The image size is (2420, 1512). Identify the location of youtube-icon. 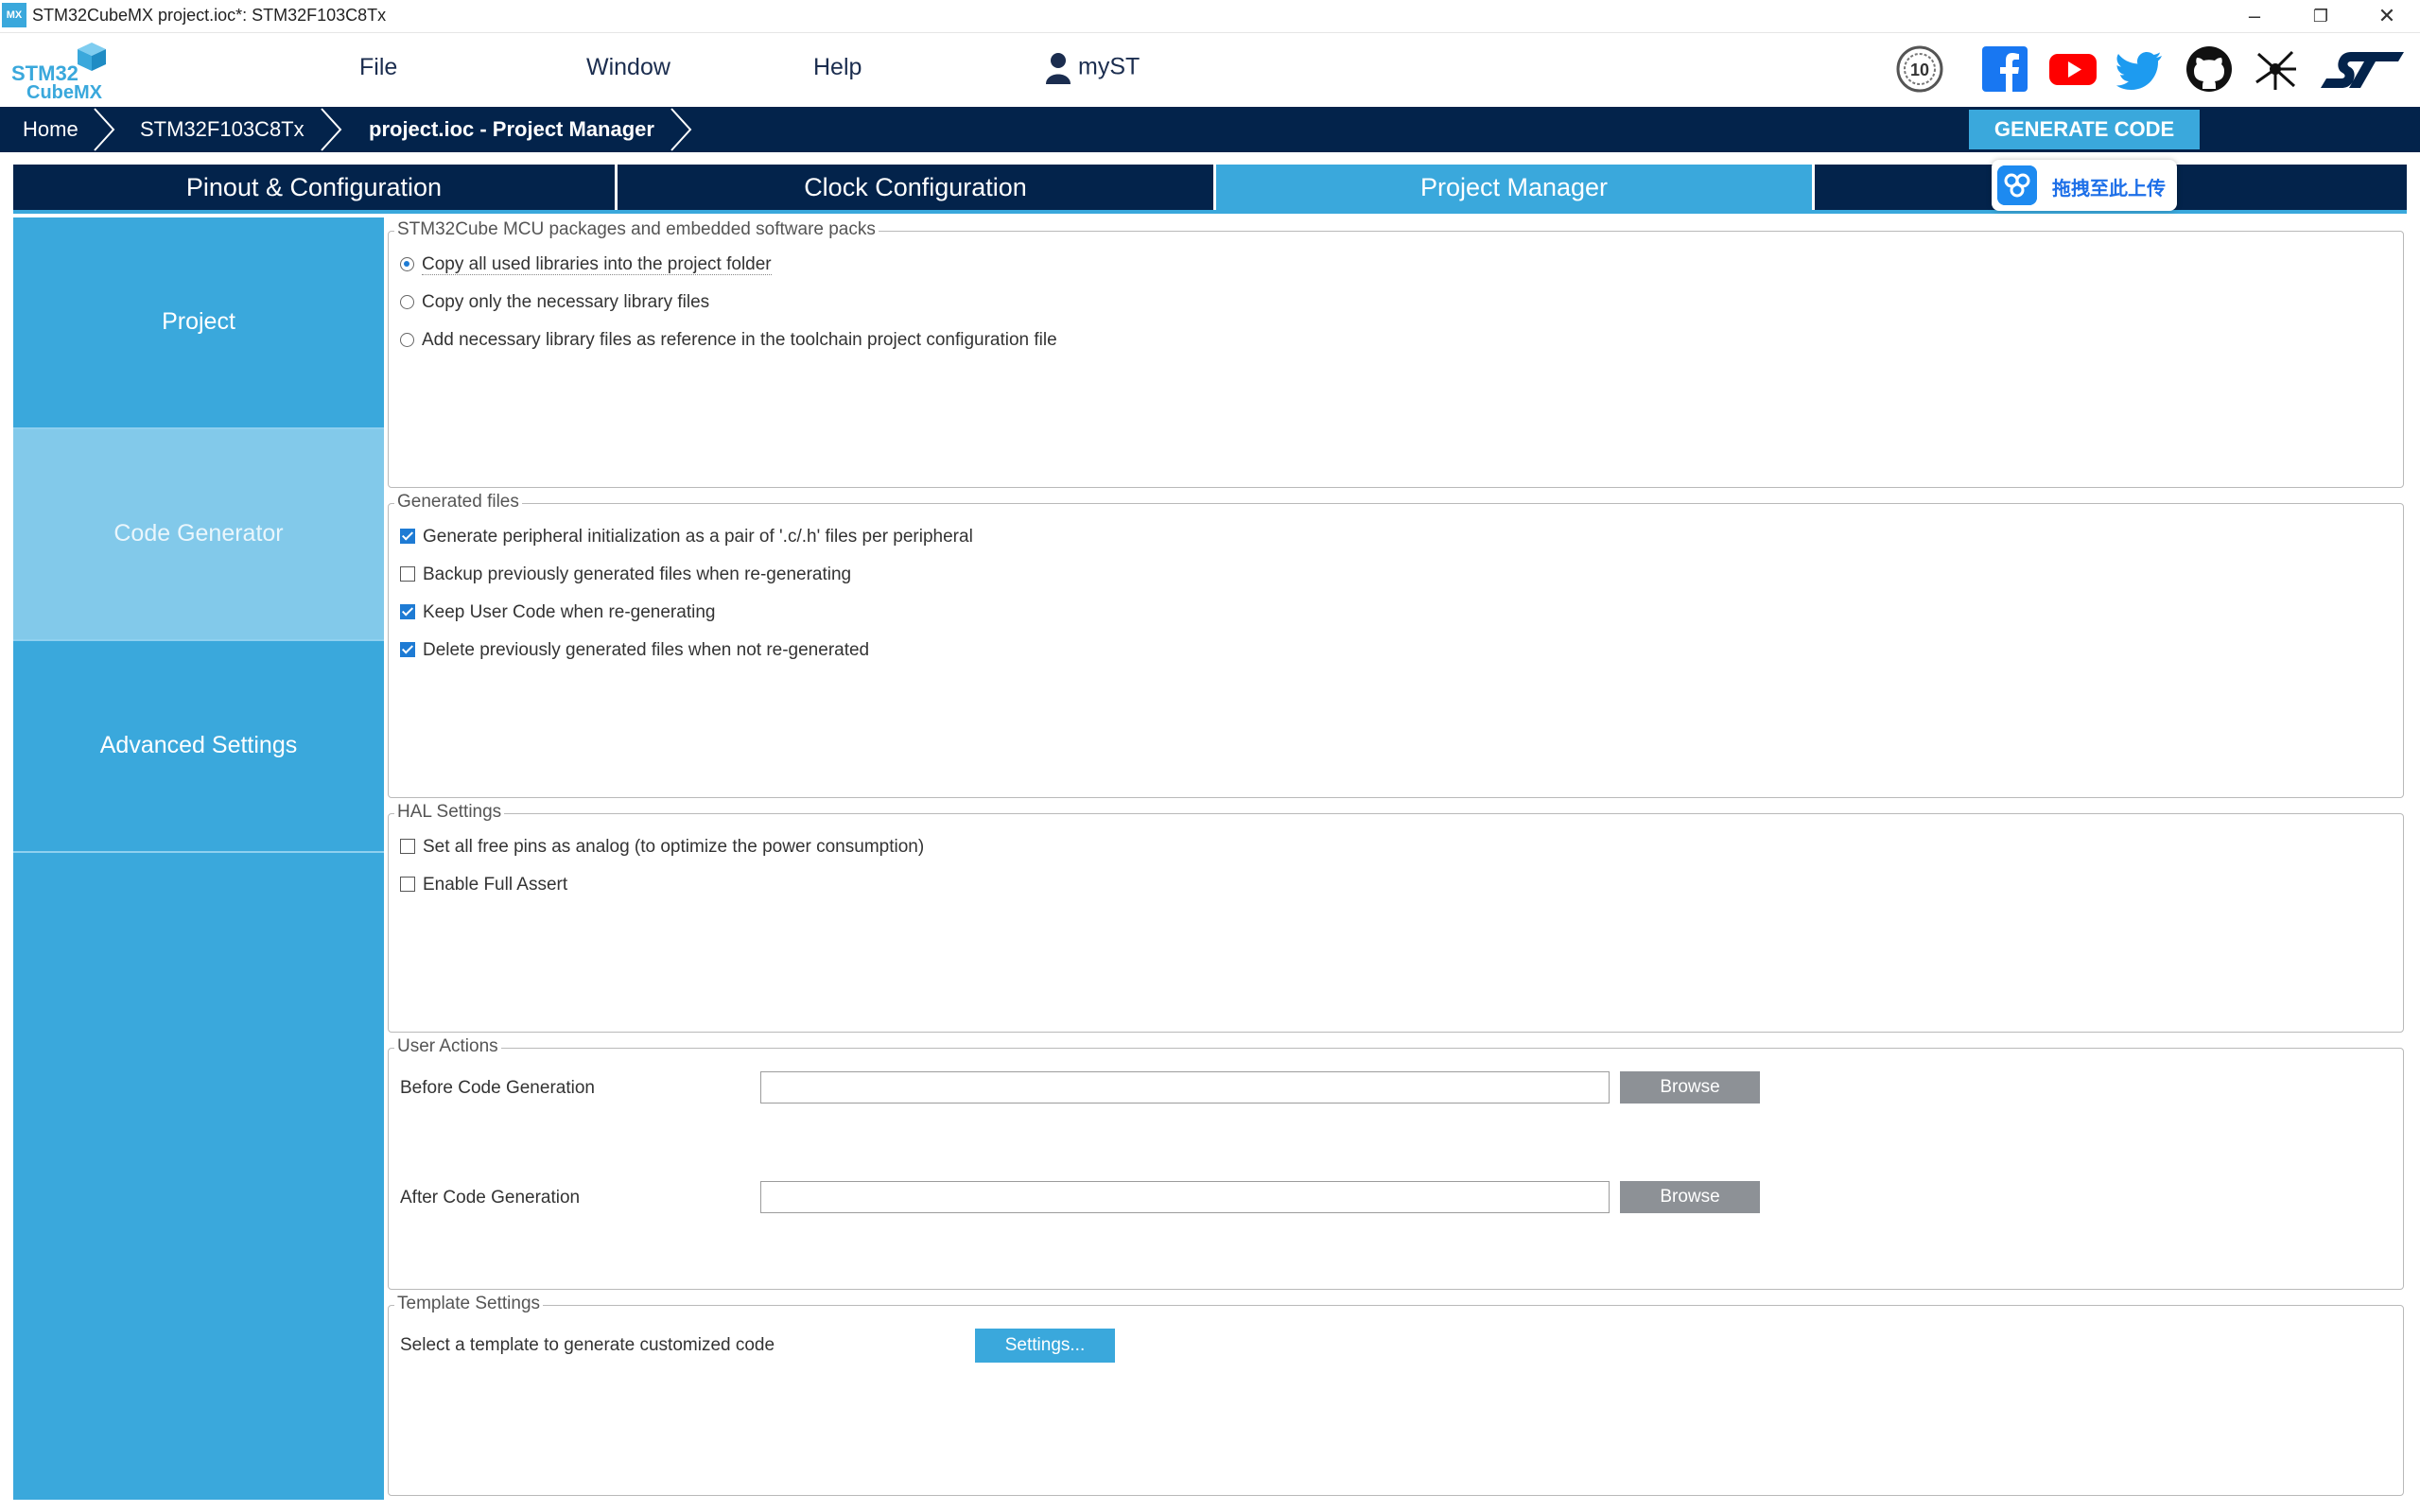
(2073, 69).